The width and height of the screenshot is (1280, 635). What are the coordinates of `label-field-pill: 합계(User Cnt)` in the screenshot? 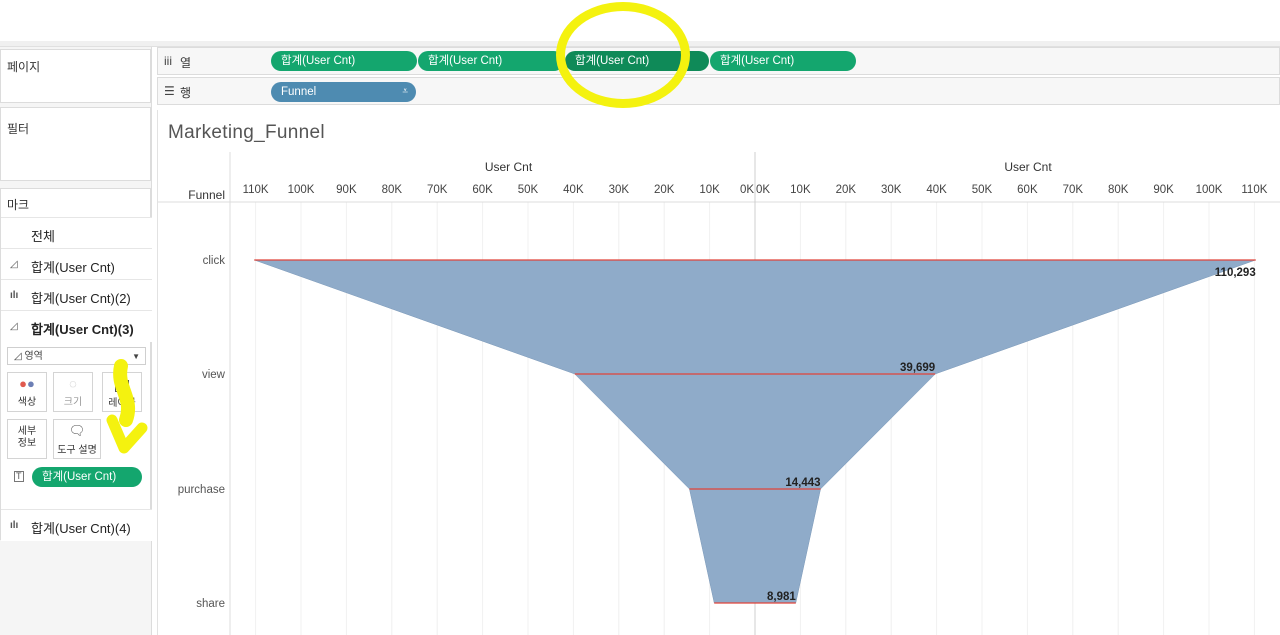 It's located at (87, 477).